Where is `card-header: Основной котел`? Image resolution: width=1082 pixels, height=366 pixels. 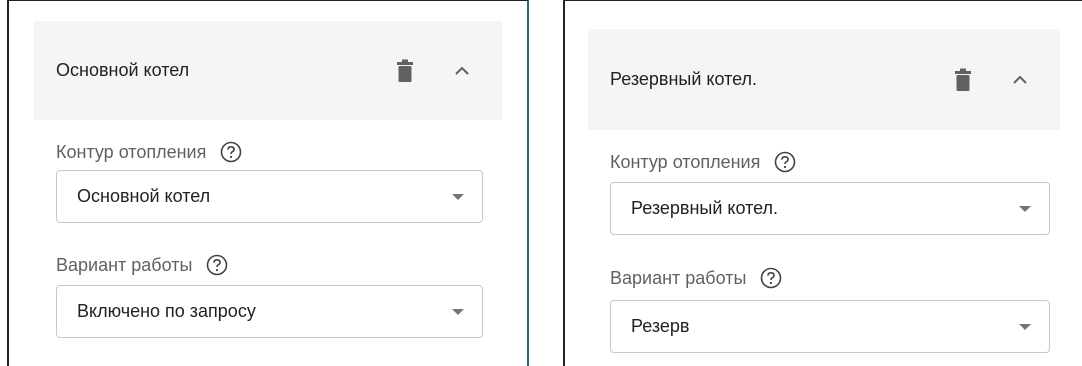 card-header: Основной котел is located at coordinates (268, 70).